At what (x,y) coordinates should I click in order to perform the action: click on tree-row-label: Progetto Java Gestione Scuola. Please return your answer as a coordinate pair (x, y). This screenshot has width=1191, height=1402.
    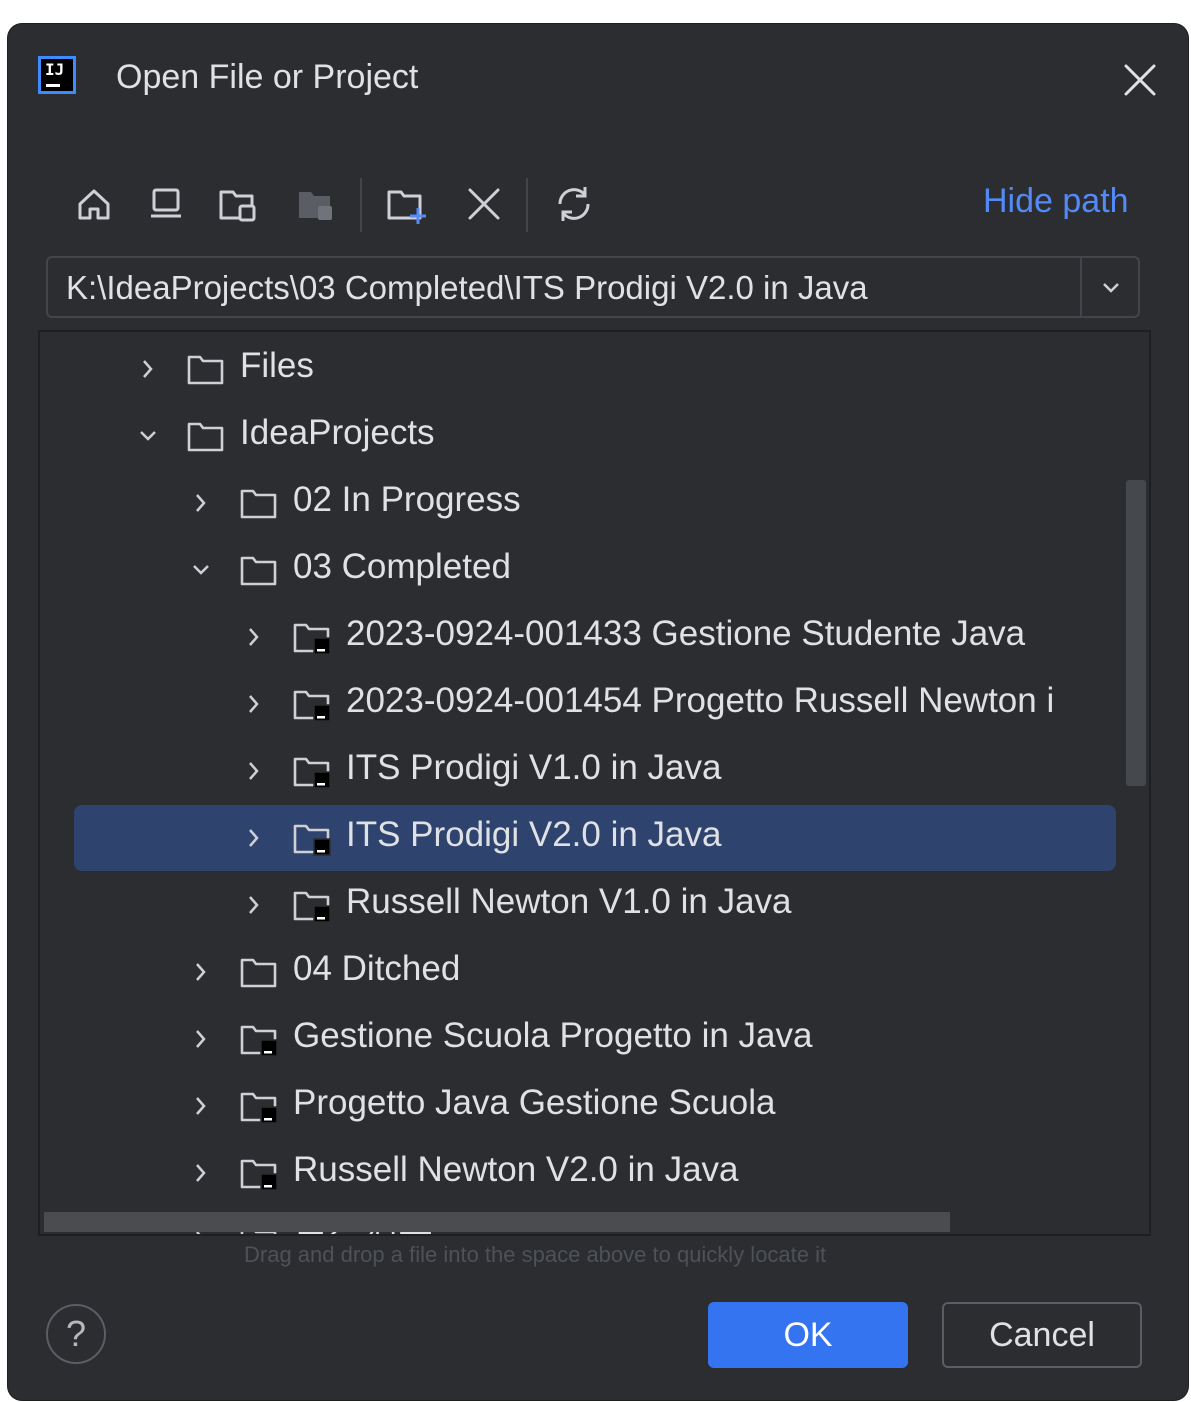
    Looking at the image, I should click on (534, 1102).